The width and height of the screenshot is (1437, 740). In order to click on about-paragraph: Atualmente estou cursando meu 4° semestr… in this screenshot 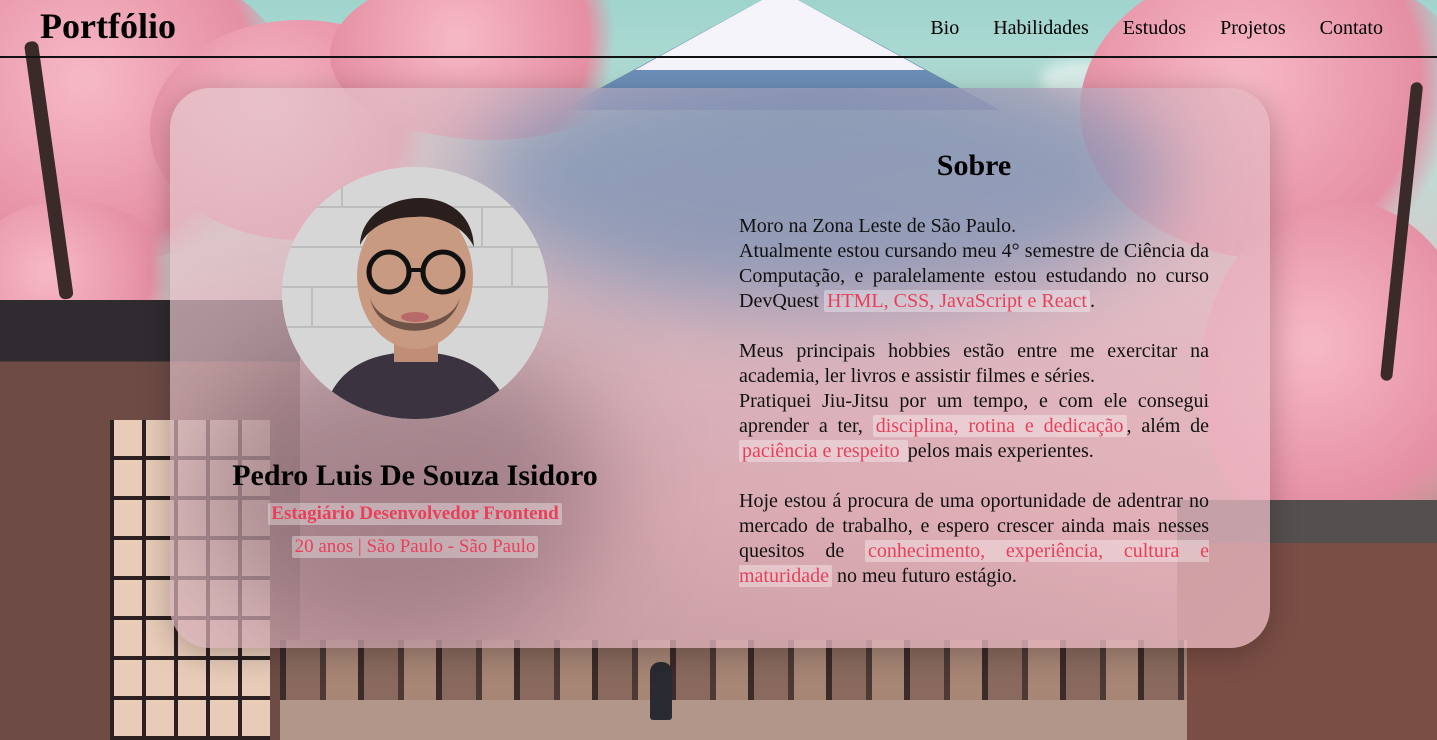, I will do `click(974, 276)`.